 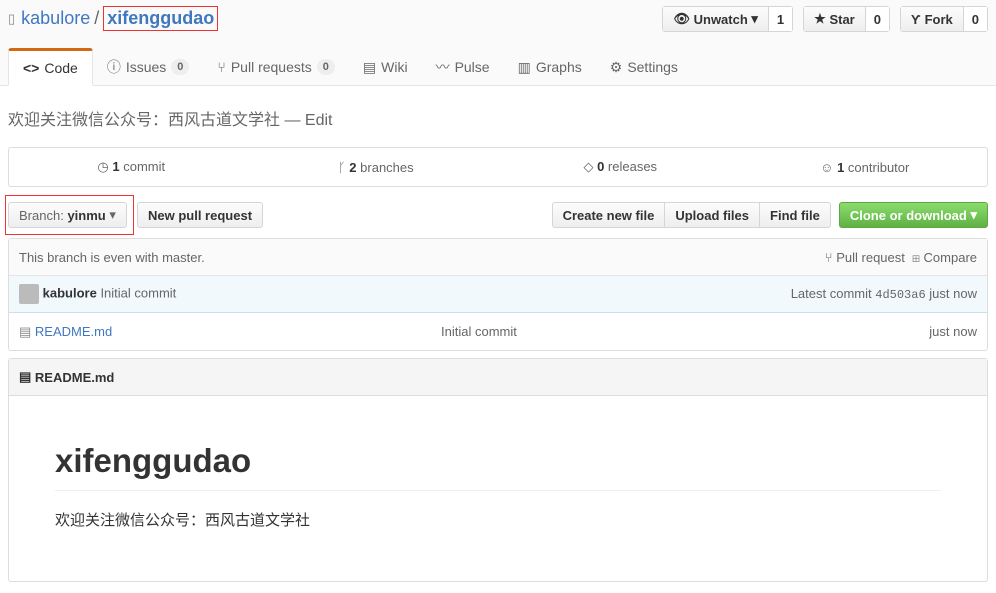 I want to click on tag-icon: ◇, so click(x=588, y=166).